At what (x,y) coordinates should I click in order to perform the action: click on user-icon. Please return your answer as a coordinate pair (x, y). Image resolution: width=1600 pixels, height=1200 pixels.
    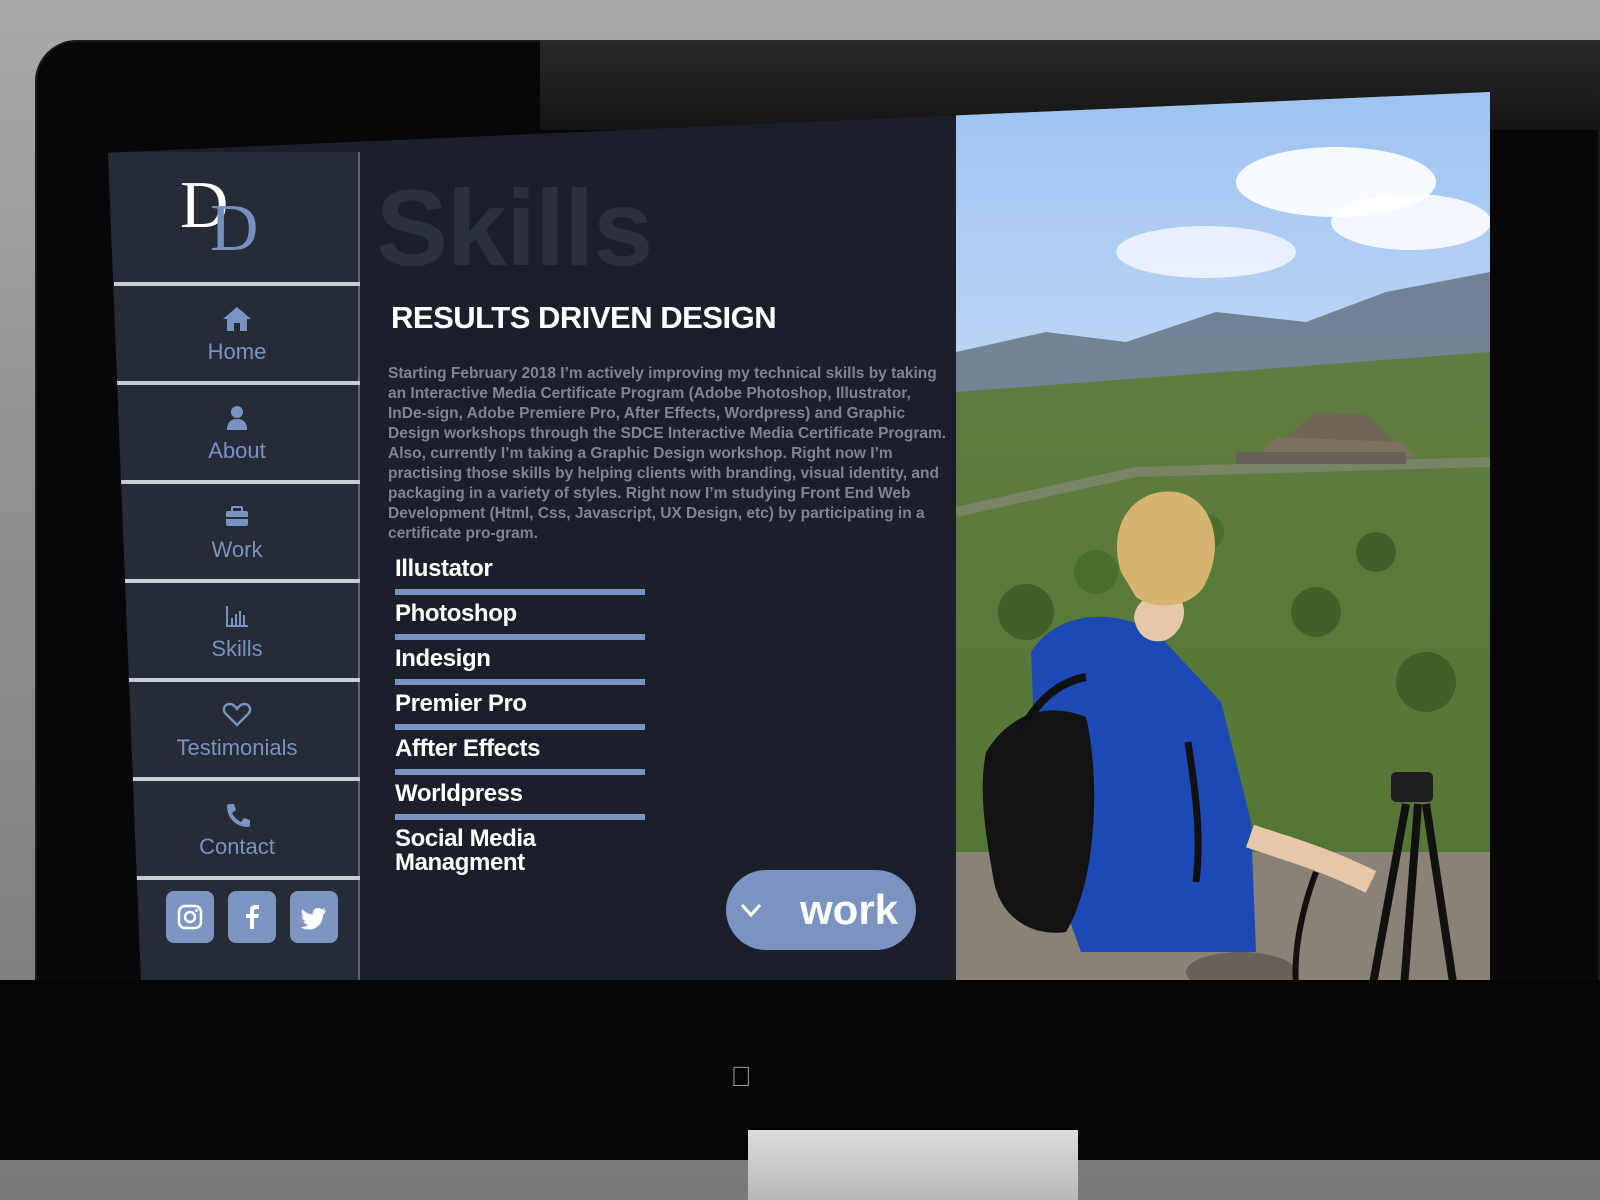
    Looking at the image, I should click on (237, 417).